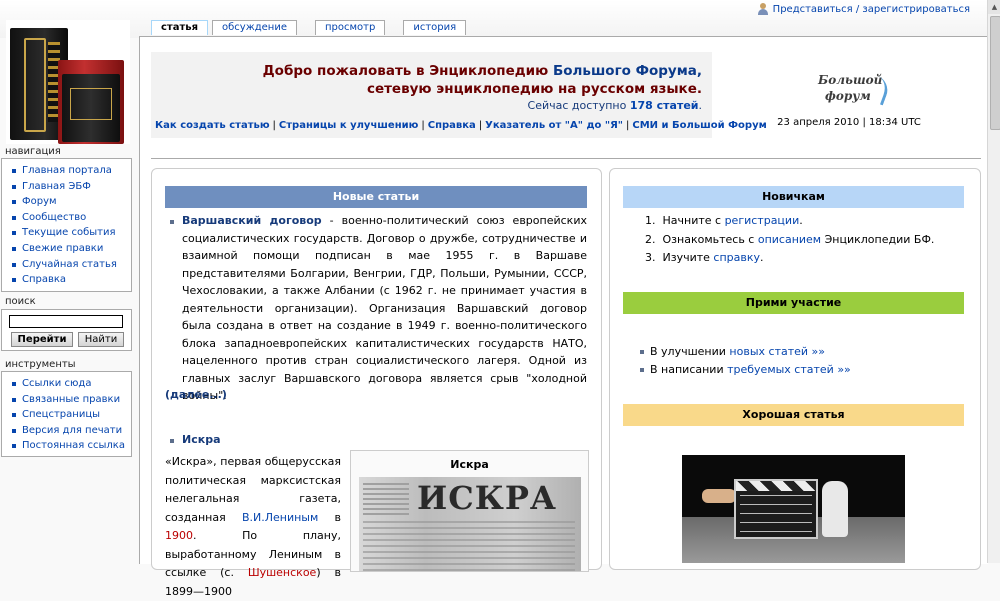 The width and height of the screenshot is (1000, 601). I want to click on tab-discussion: обсуждение, so click(254, 27).